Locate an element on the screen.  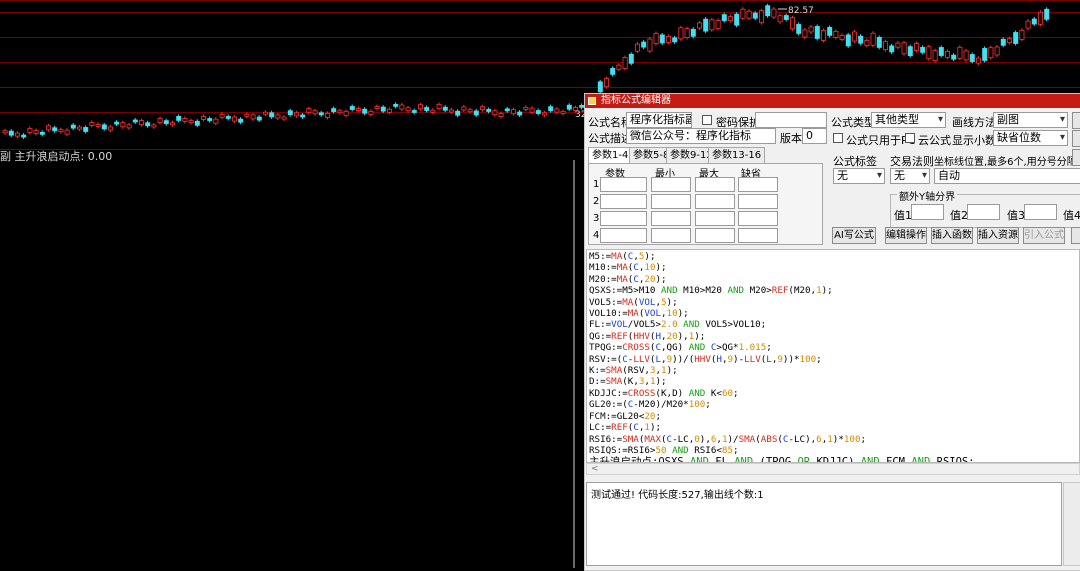
help-button-edge is located at coordinates (1076, 157).